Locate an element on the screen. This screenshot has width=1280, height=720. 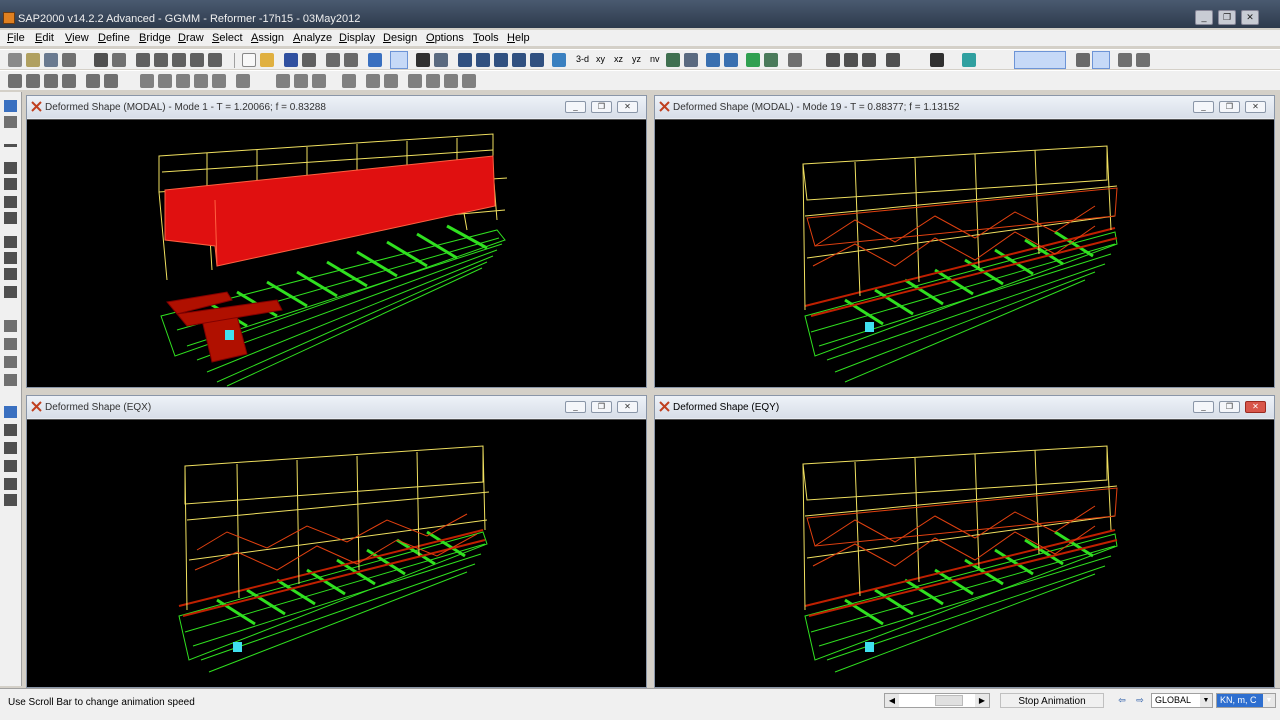
draw-solid-icon is located at coordinates (10, 292).